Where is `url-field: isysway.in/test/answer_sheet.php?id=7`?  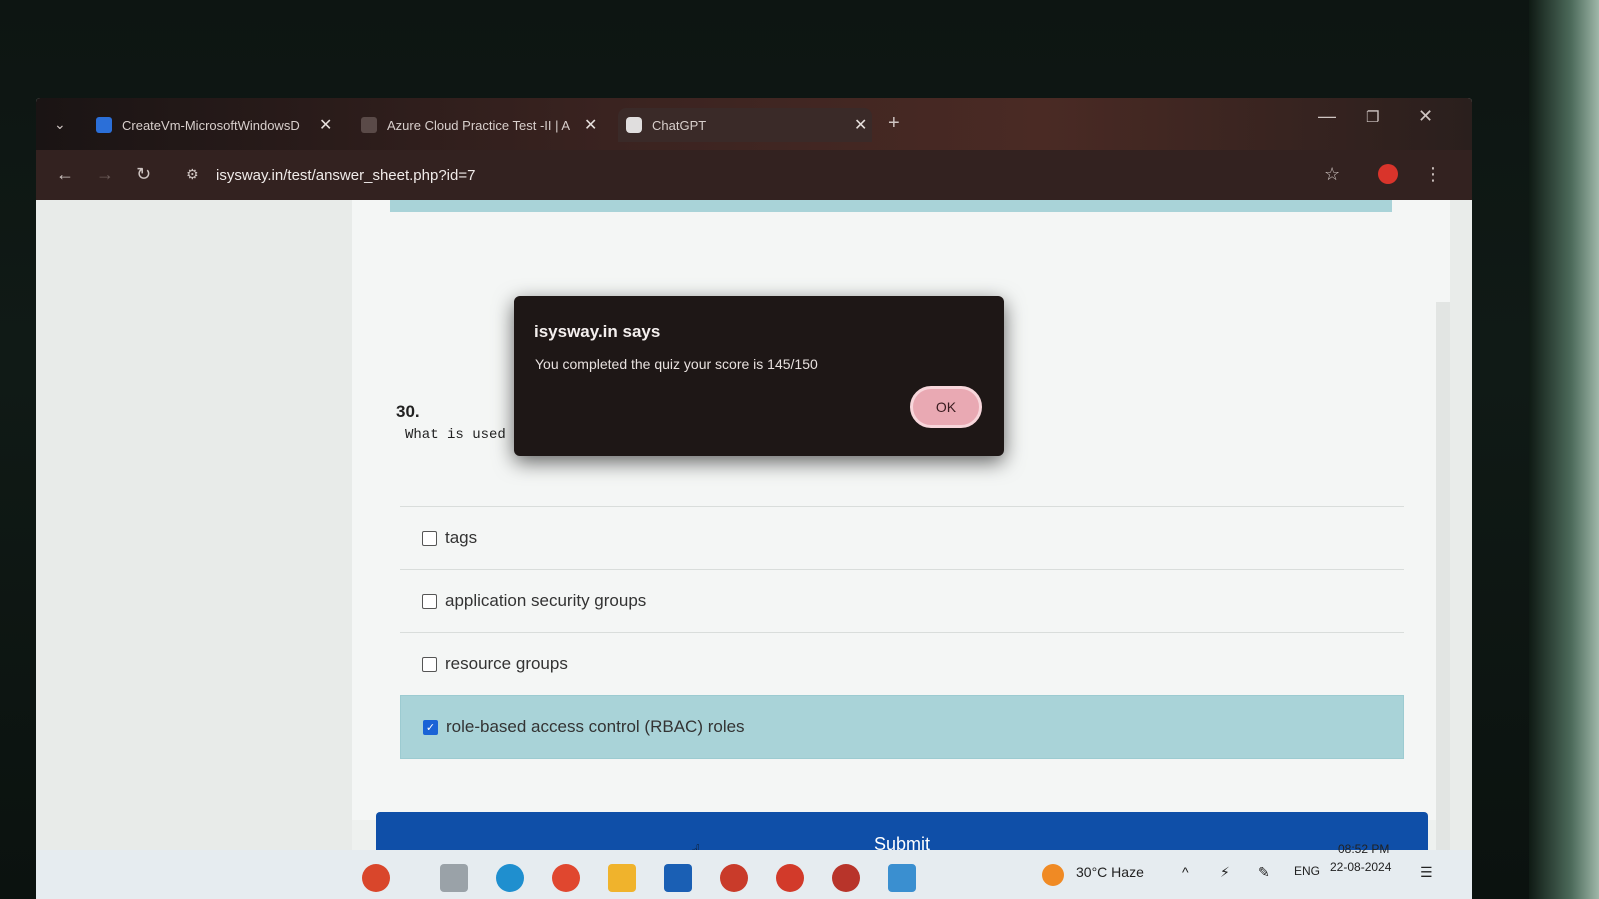 url-field: isysway.in/test/answer_sheet.php?id=7 is located at coordinates (345, 175).